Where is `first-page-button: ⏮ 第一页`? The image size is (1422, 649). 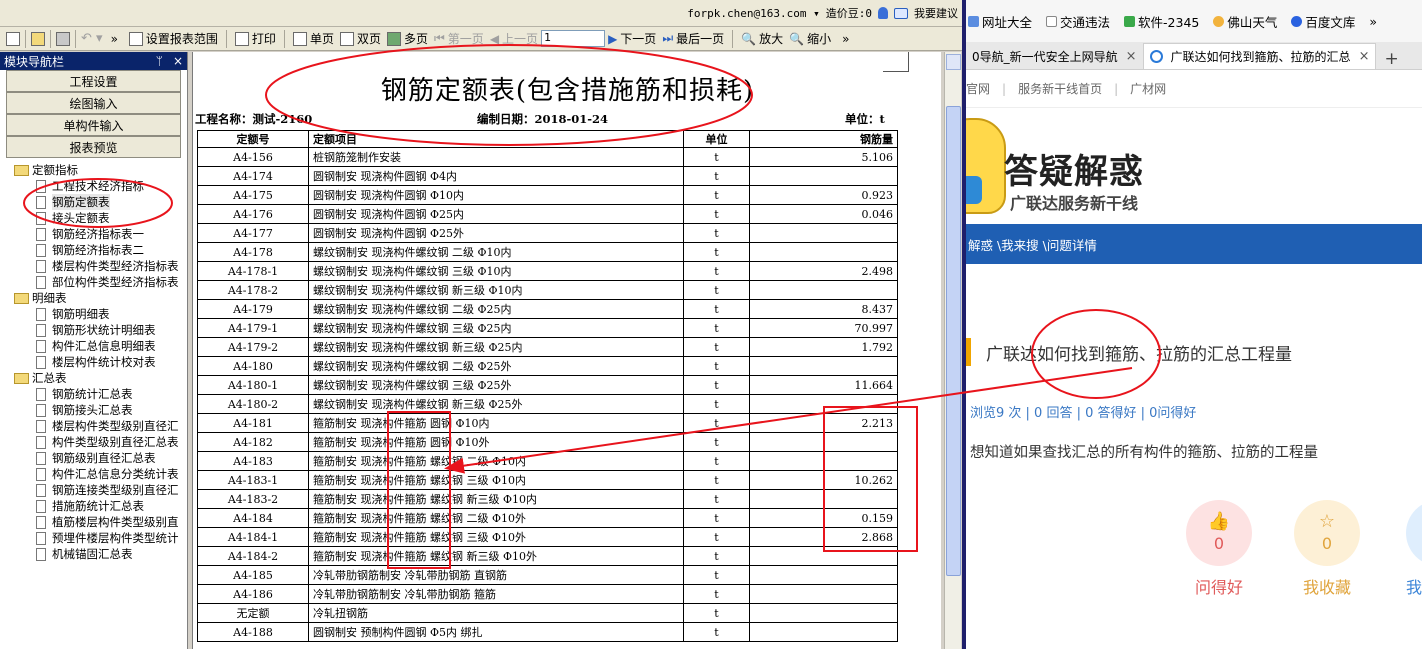 first-page-button: ⏮ 第一页 is located at coordinates (459, 39).